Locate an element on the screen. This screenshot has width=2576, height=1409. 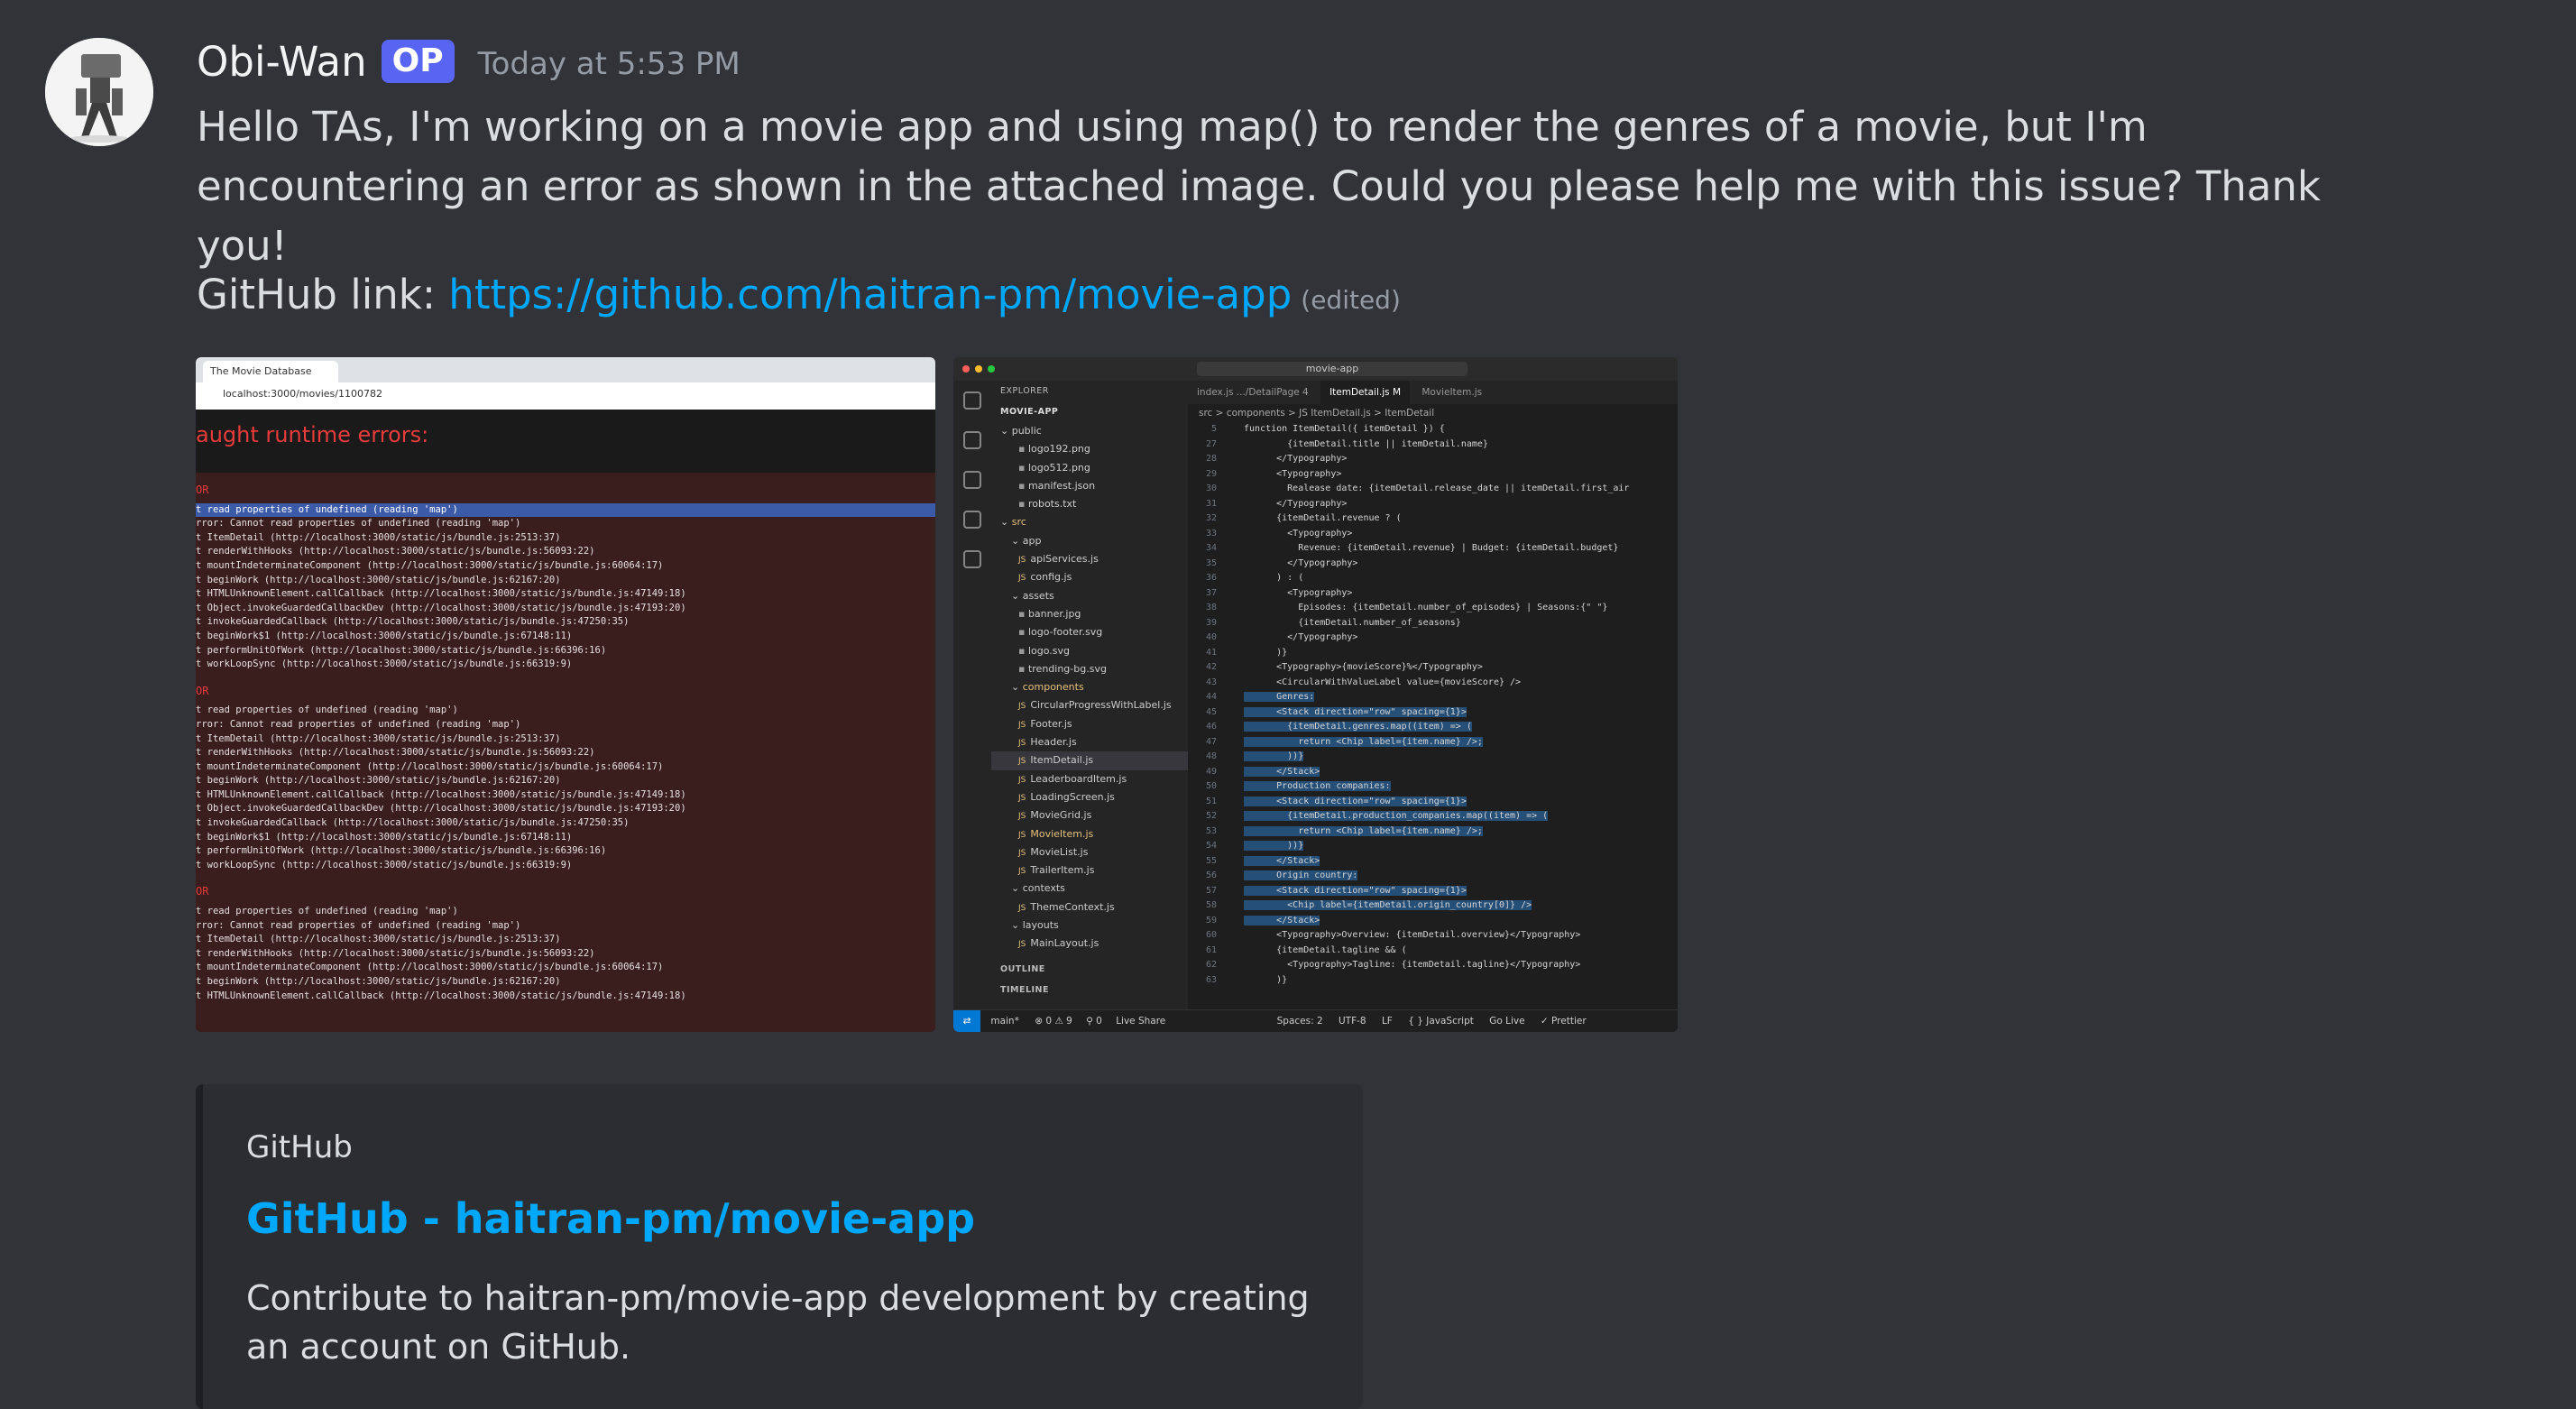
file-tree-label: MovieList.js is located at coordinates (1060, 851).